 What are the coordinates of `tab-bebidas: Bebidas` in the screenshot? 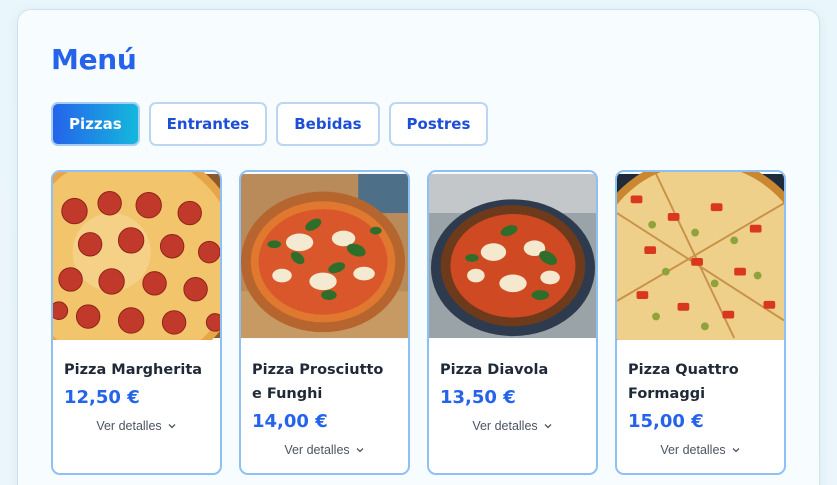 It's located at (328, 124).